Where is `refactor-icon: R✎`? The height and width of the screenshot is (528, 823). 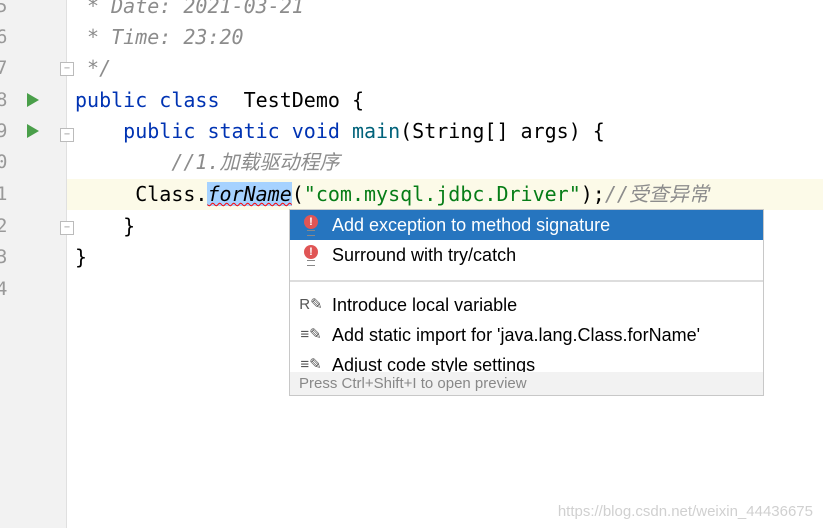 refactor-icon: R✎ is located at coordinates (311, 304).